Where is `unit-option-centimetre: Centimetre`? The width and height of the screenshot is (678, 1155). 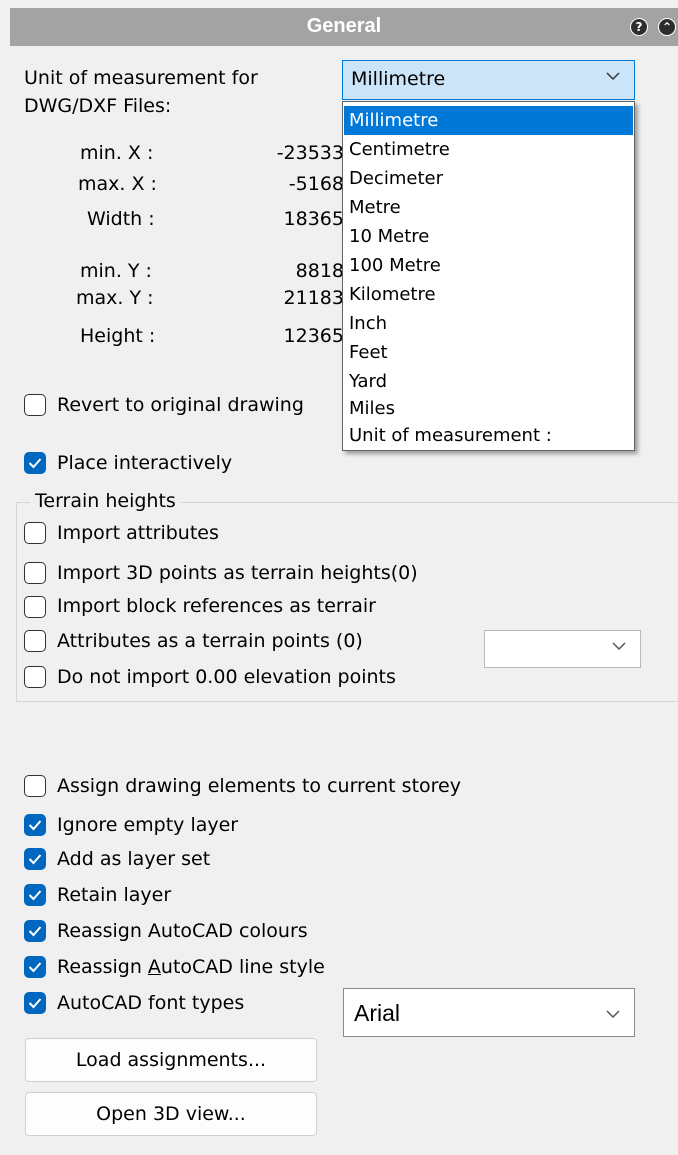 unit-option-centimetre: Centimetre is located at coordinates (488, 149).